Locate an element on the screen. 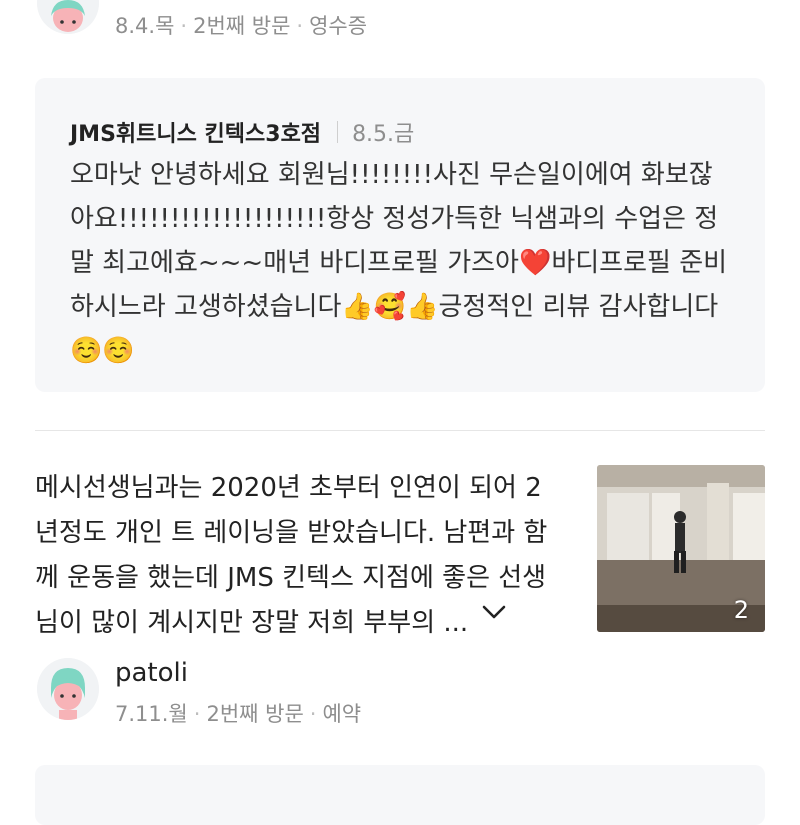 This screenshot has height=825, width=800. avatar is located at coordinates (68, 17).